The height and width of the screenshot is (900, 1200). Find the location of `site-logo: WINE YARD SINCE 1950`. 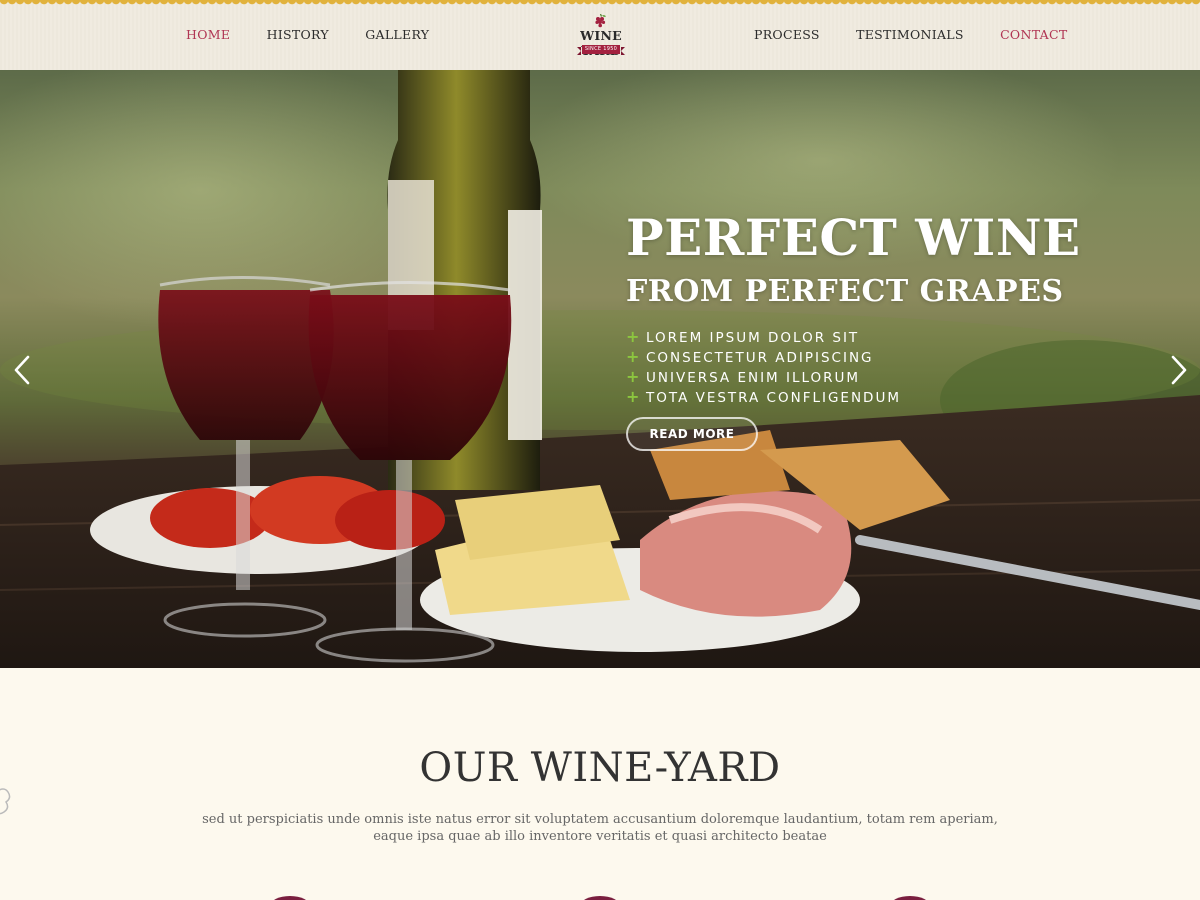

site-logo: WINE YARD SINCE 1950 is located at coordinates (601, 36).